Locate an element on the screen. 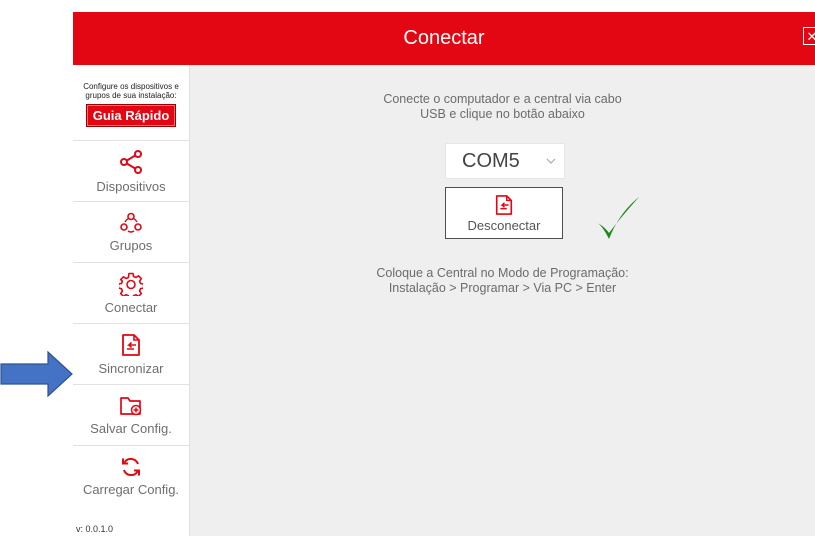 This screenshot has height=536, width=815. window-title: Conectar is located at coordinates (444, 38).